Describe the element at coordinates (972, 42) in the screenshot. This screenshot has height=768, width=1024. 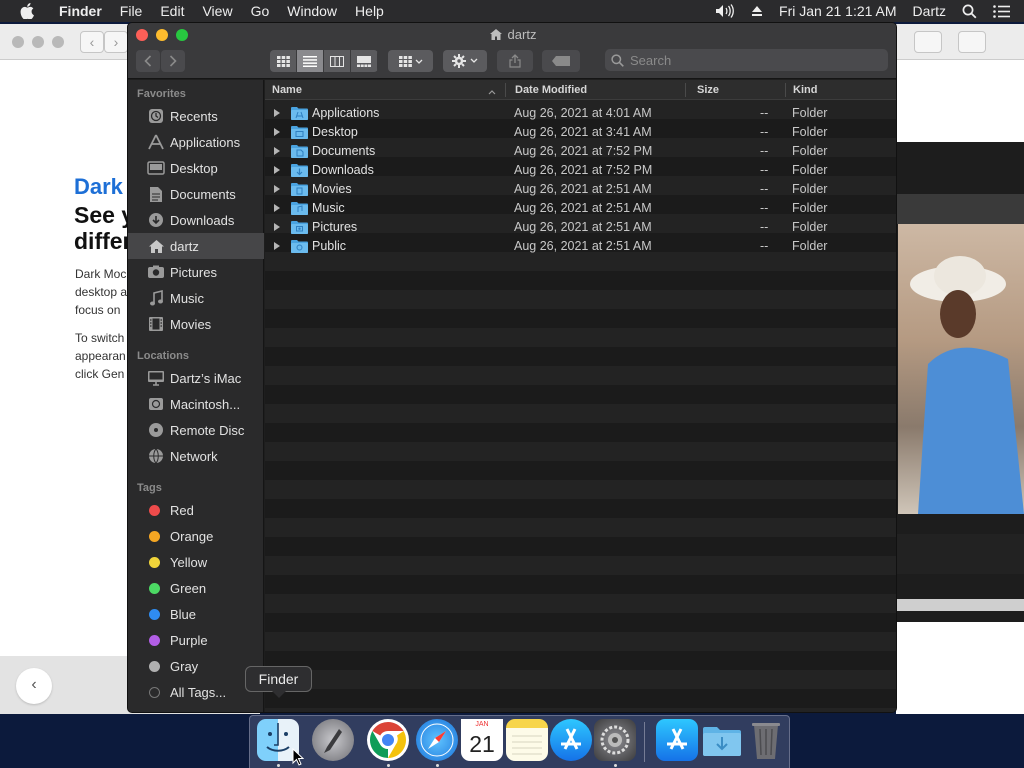
I see `tabs-icon` at that location.